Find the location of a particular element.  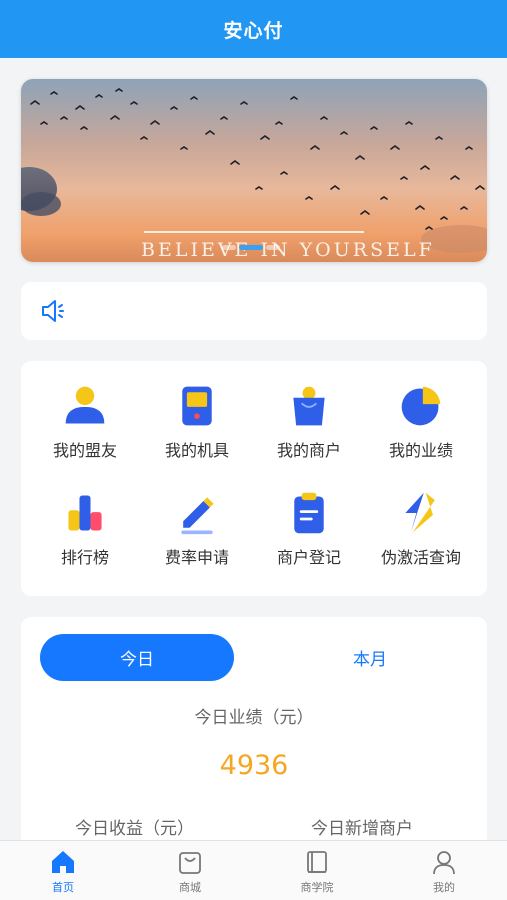

shopping-bag-icon is located at coordinates (190, 863).